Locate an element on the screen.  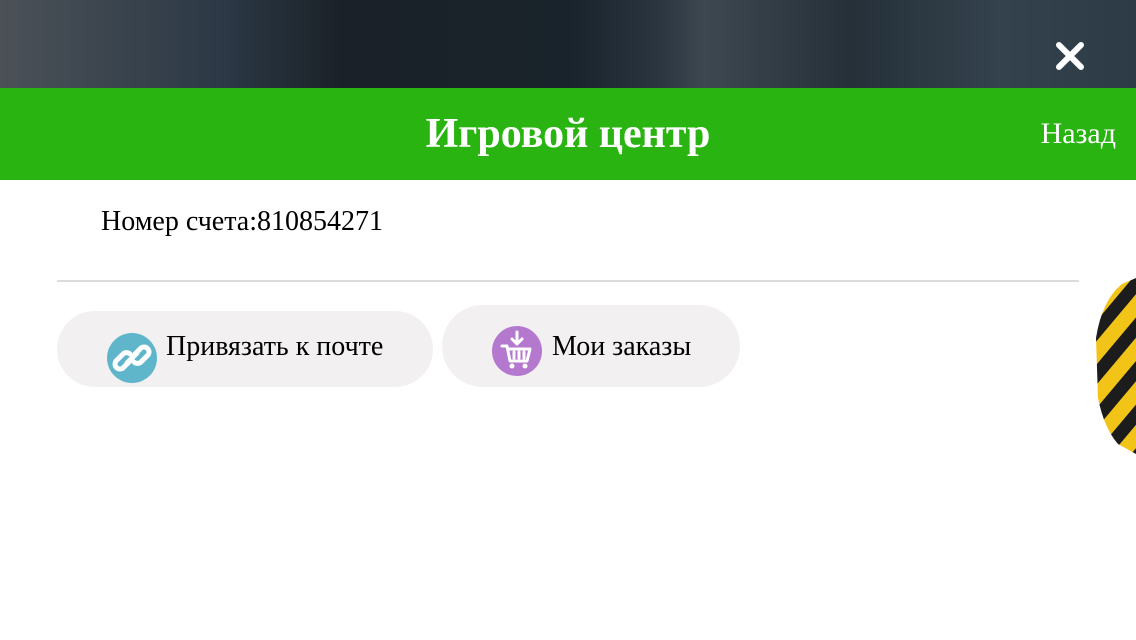
divider is located at coordinates (568, 281).